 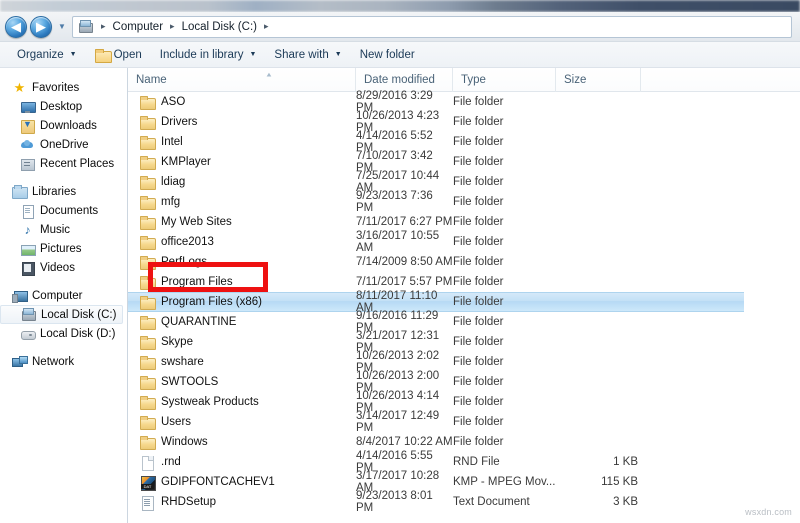 What do you see at coordinates (242, 483) in the screenshot?
I see `cell-name: GDIPFONTCACHEV1` at bounding box center [242, 483].